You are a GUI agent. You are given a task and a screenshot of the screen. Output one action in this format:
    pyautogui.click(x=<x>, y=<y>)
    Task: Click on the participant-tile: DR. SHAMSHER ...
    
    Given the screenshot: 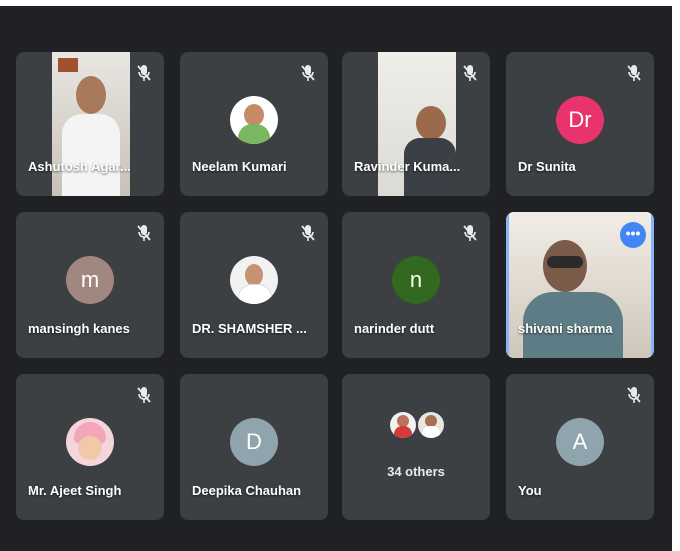 What is the action you would take?
    pyautogui.click(x=254, y=285)
    